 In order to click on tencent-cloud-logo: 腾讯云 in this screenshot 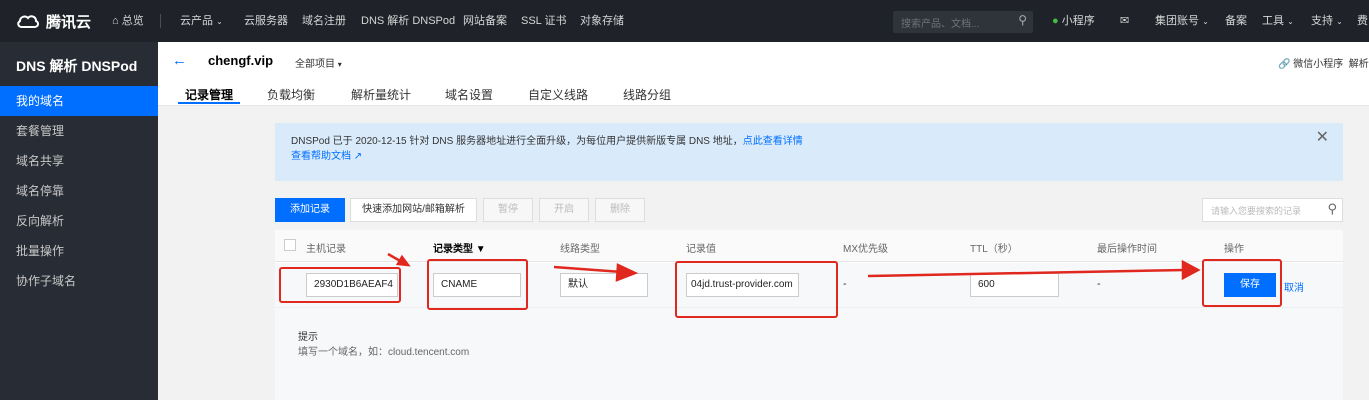, I will do `click(53, 21)`.